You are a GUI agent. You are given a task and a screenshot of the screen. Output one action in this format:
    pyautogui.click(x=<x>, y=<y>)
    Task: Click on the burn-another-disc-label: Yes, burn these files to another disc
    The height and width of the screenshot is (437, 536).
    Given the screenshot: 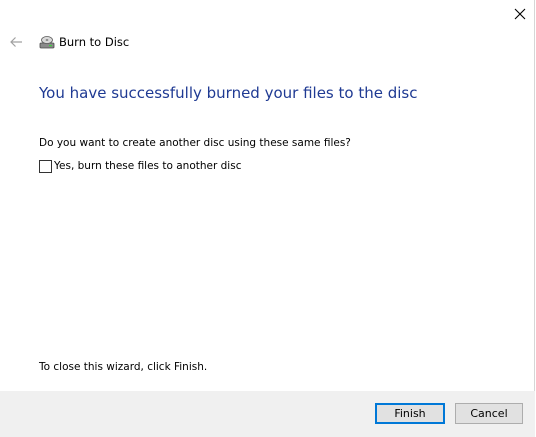 What is the action you would take?
    pyautogui.click(x=147, y=166)
    